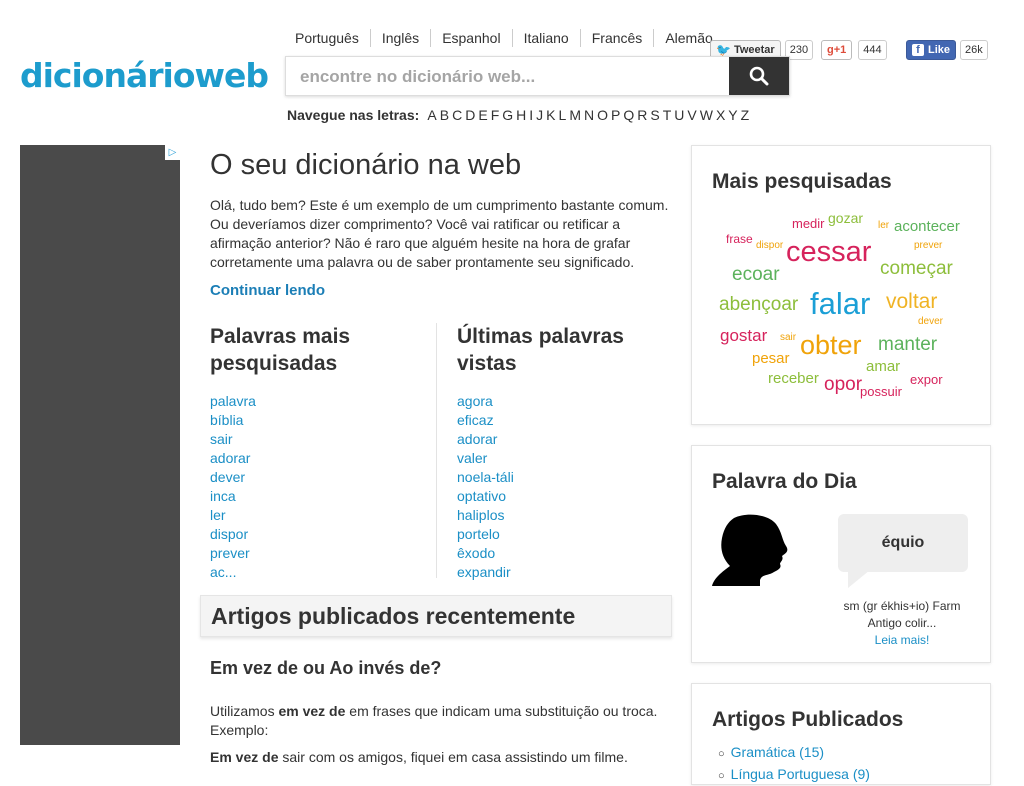 Image resolution: width=1024 pixels, height=786 pixels. I want to click on most-searched-word-link: adorar, so click(325, 458).